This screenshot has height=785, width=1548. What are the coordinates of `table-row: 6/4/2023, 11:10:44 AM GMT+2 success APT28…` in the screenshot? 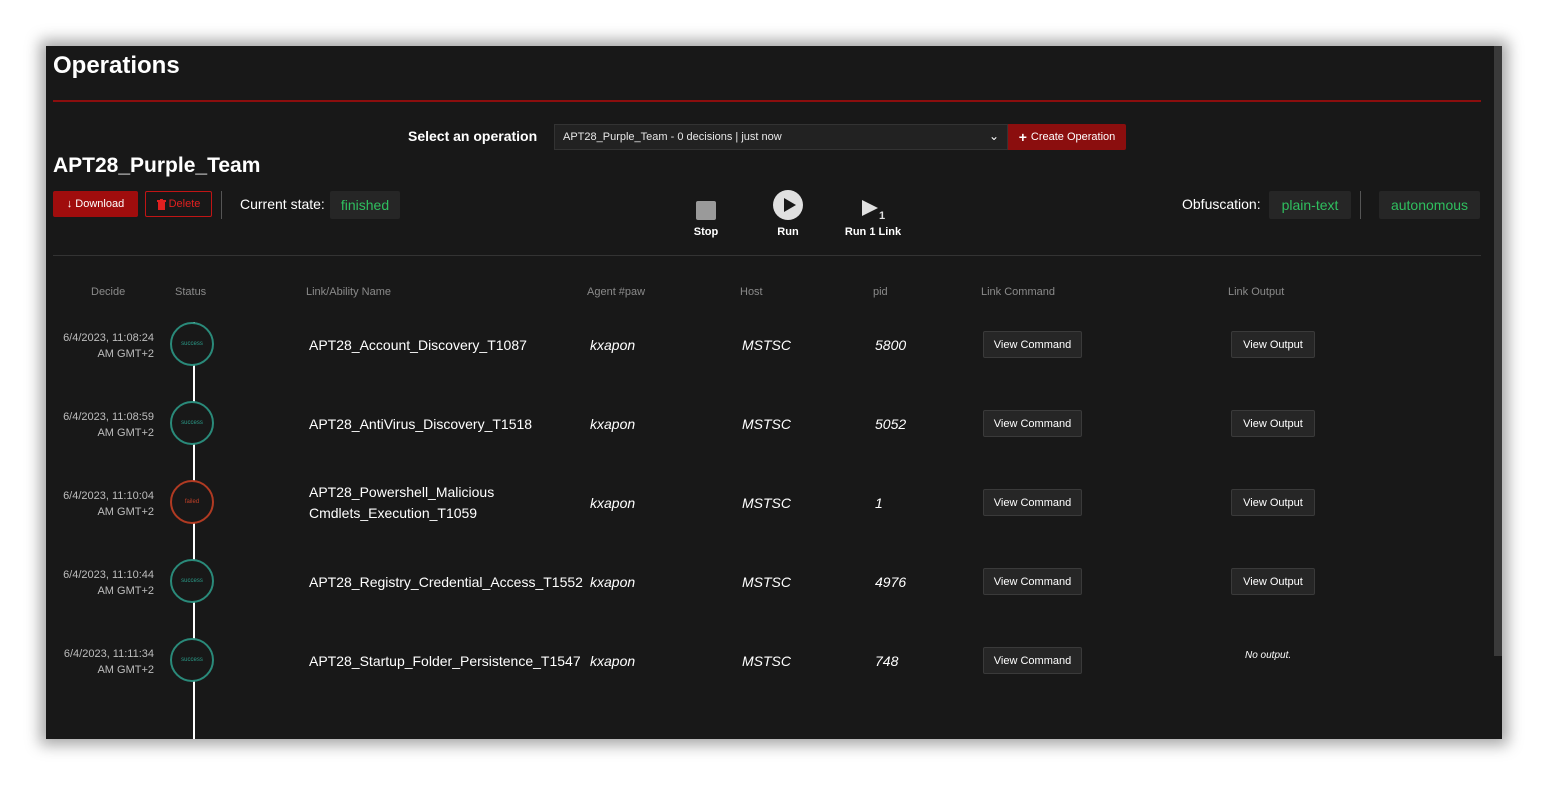 It's located at (774, 582).